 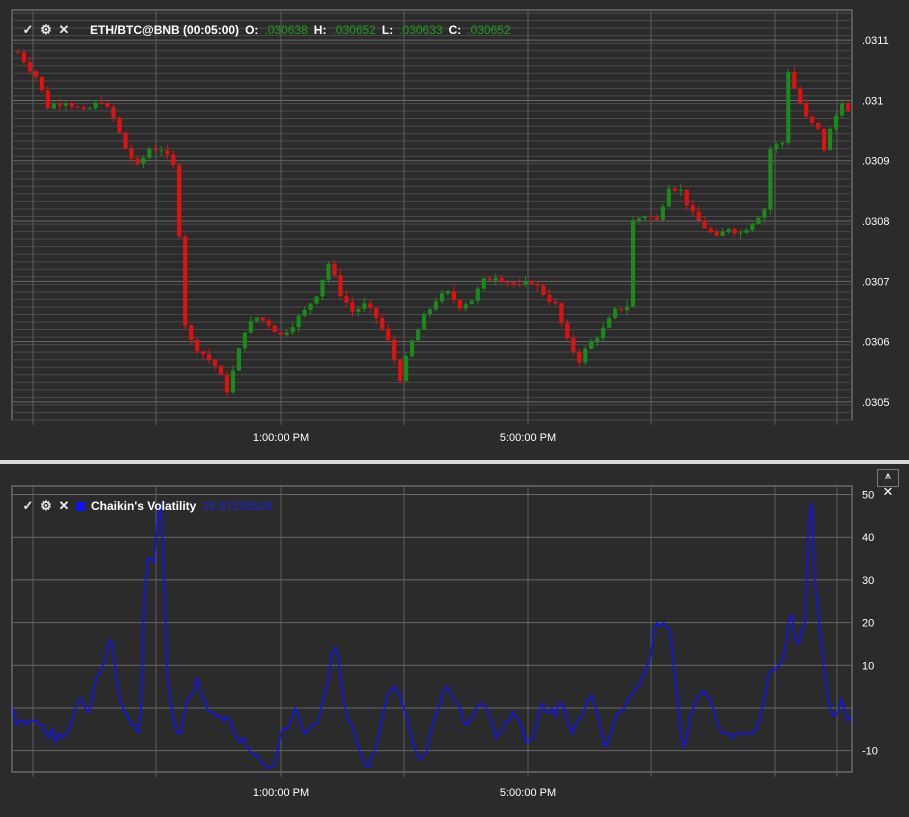 I want to click on y-tick-label: 40, so click(x=868, y=538).